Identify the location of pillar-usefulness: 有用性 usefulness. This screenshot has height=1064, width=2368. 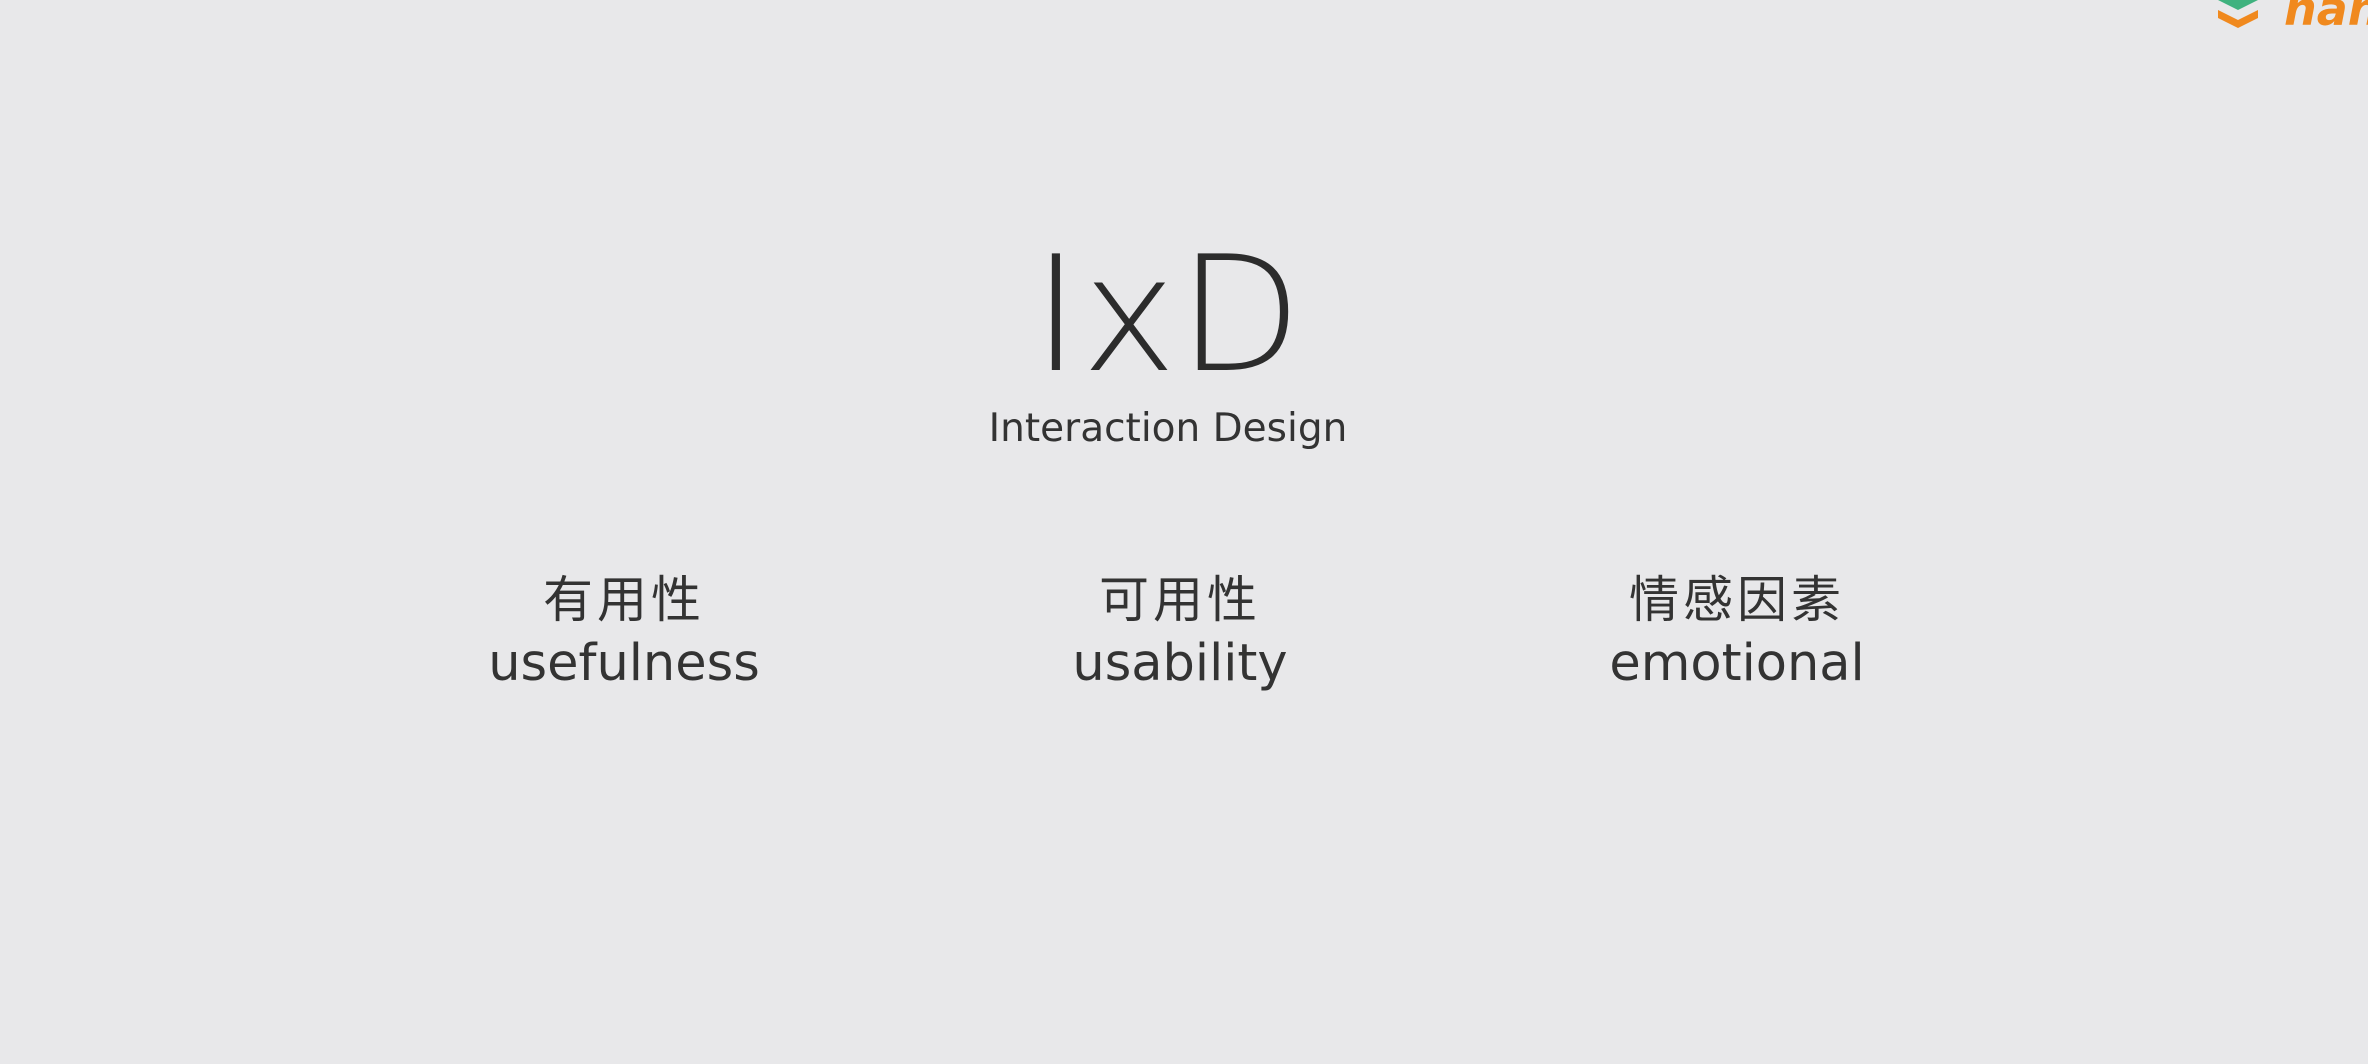
(624, 632).